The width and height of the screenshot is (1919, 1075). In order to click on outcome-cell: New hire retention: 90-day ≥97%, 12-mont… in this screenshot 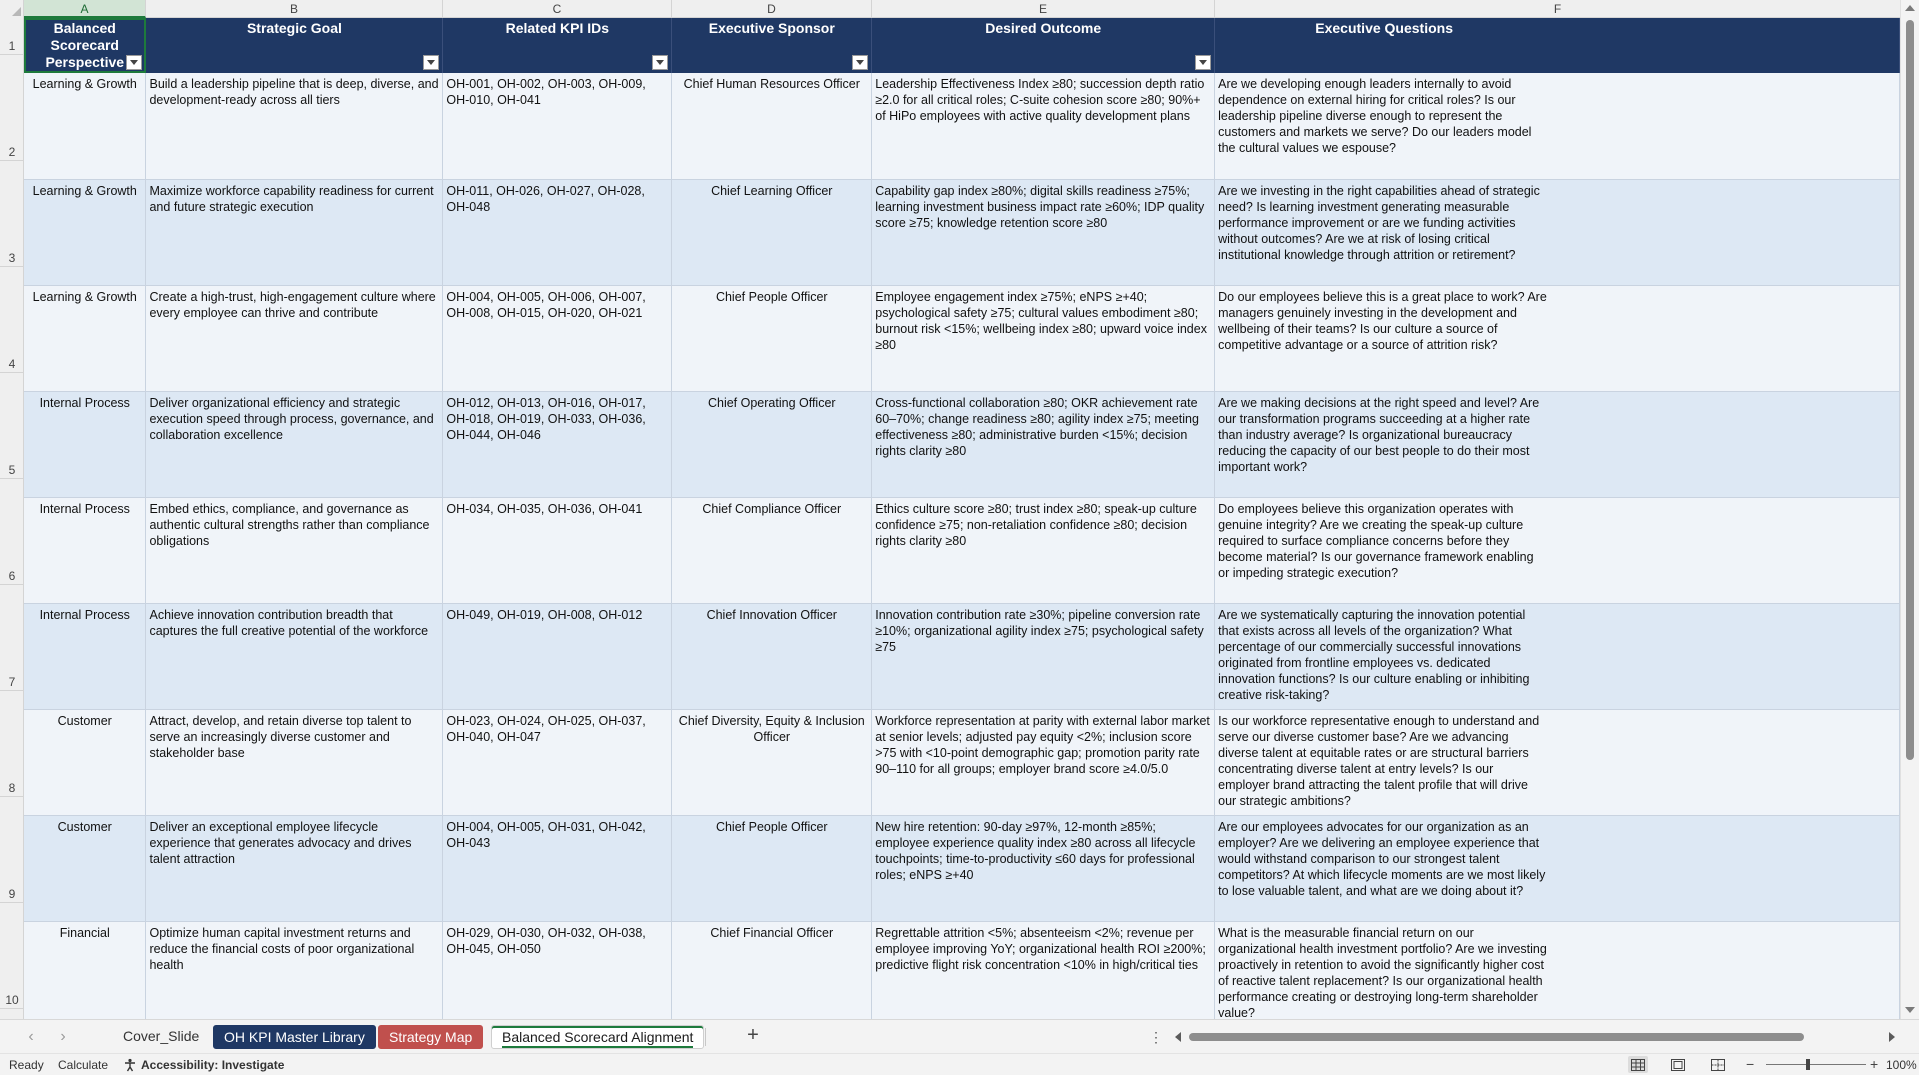, I will do `click(1043, 868)`.